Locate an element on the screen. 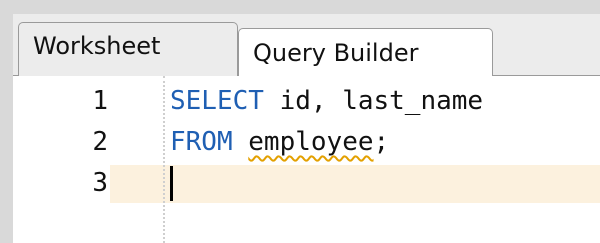 The height and width of the screenshot is (243, 600). window-top-border is located at coordinates (300, 7).